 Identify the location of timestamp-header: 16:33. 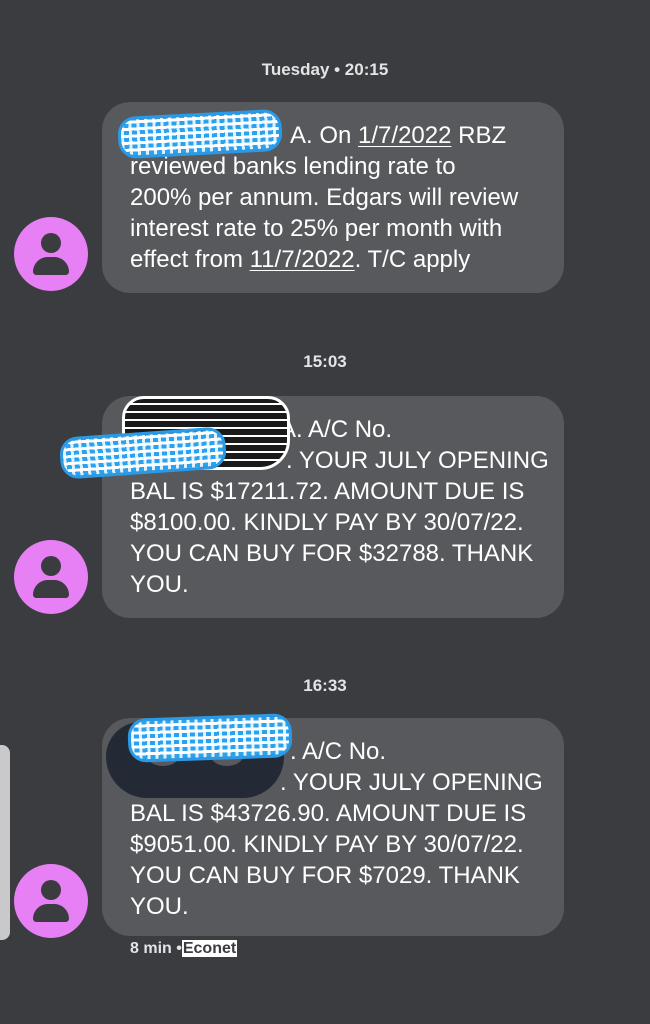
(325, 685).